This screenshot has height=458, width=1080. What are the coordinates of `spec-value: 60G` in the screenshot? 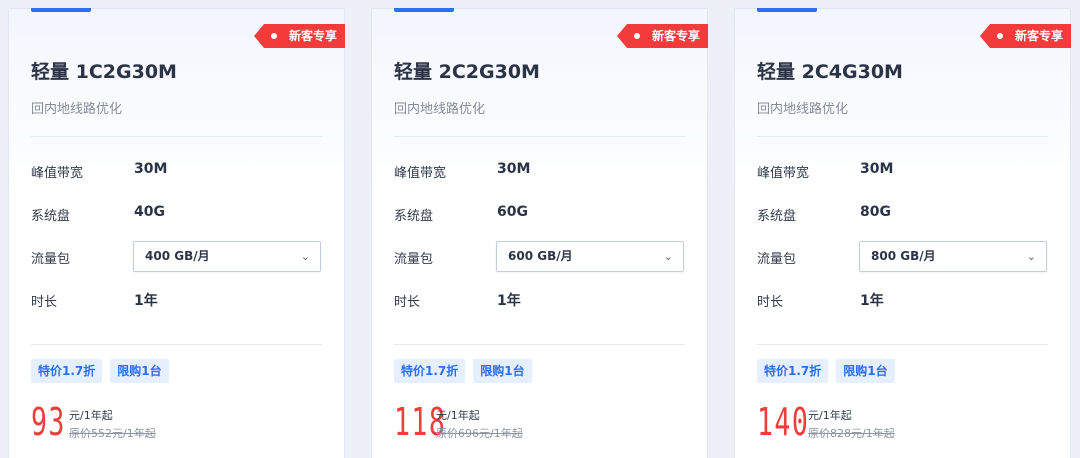 It's located at (512, 212).